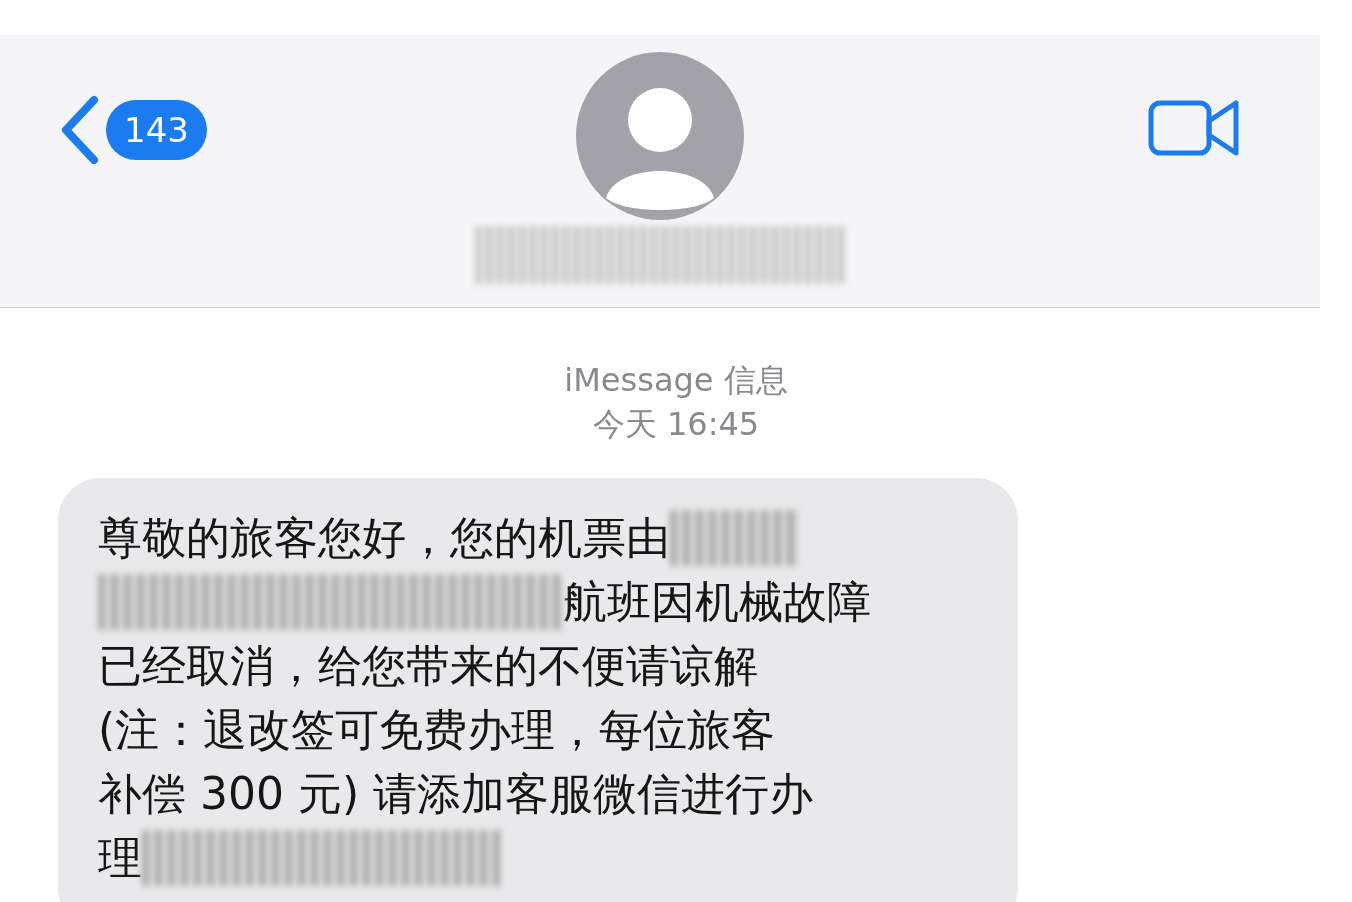  What do you see at coordinates (437, 729) in the screenshot?
I see `message-text: (注：退改签可免费办理，每位旅客` at bounding box center [437, 729].